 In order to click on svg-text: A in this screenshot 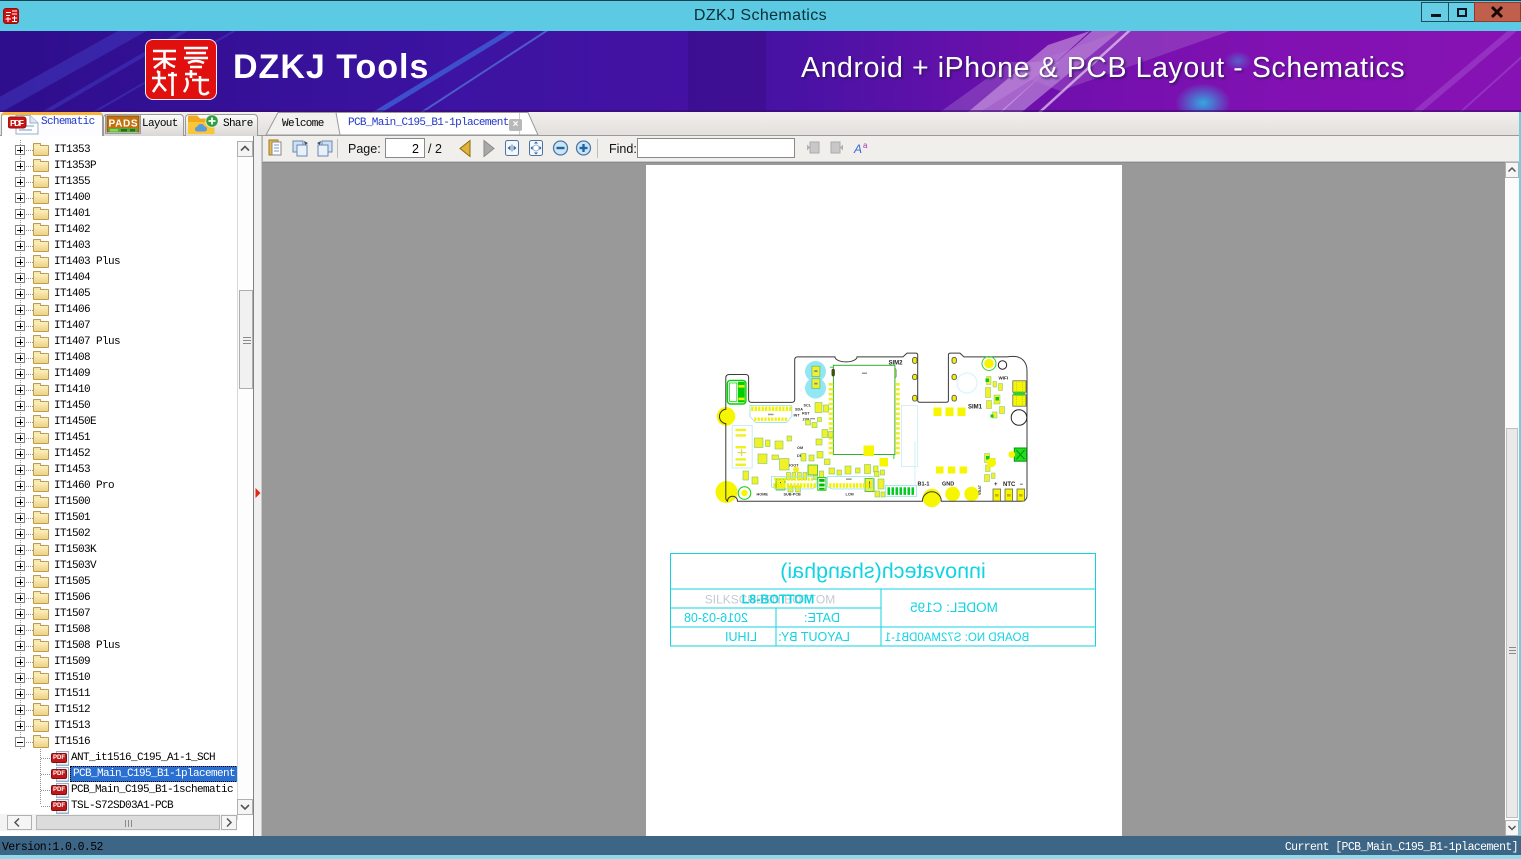, I will do `click(857, 149)`.